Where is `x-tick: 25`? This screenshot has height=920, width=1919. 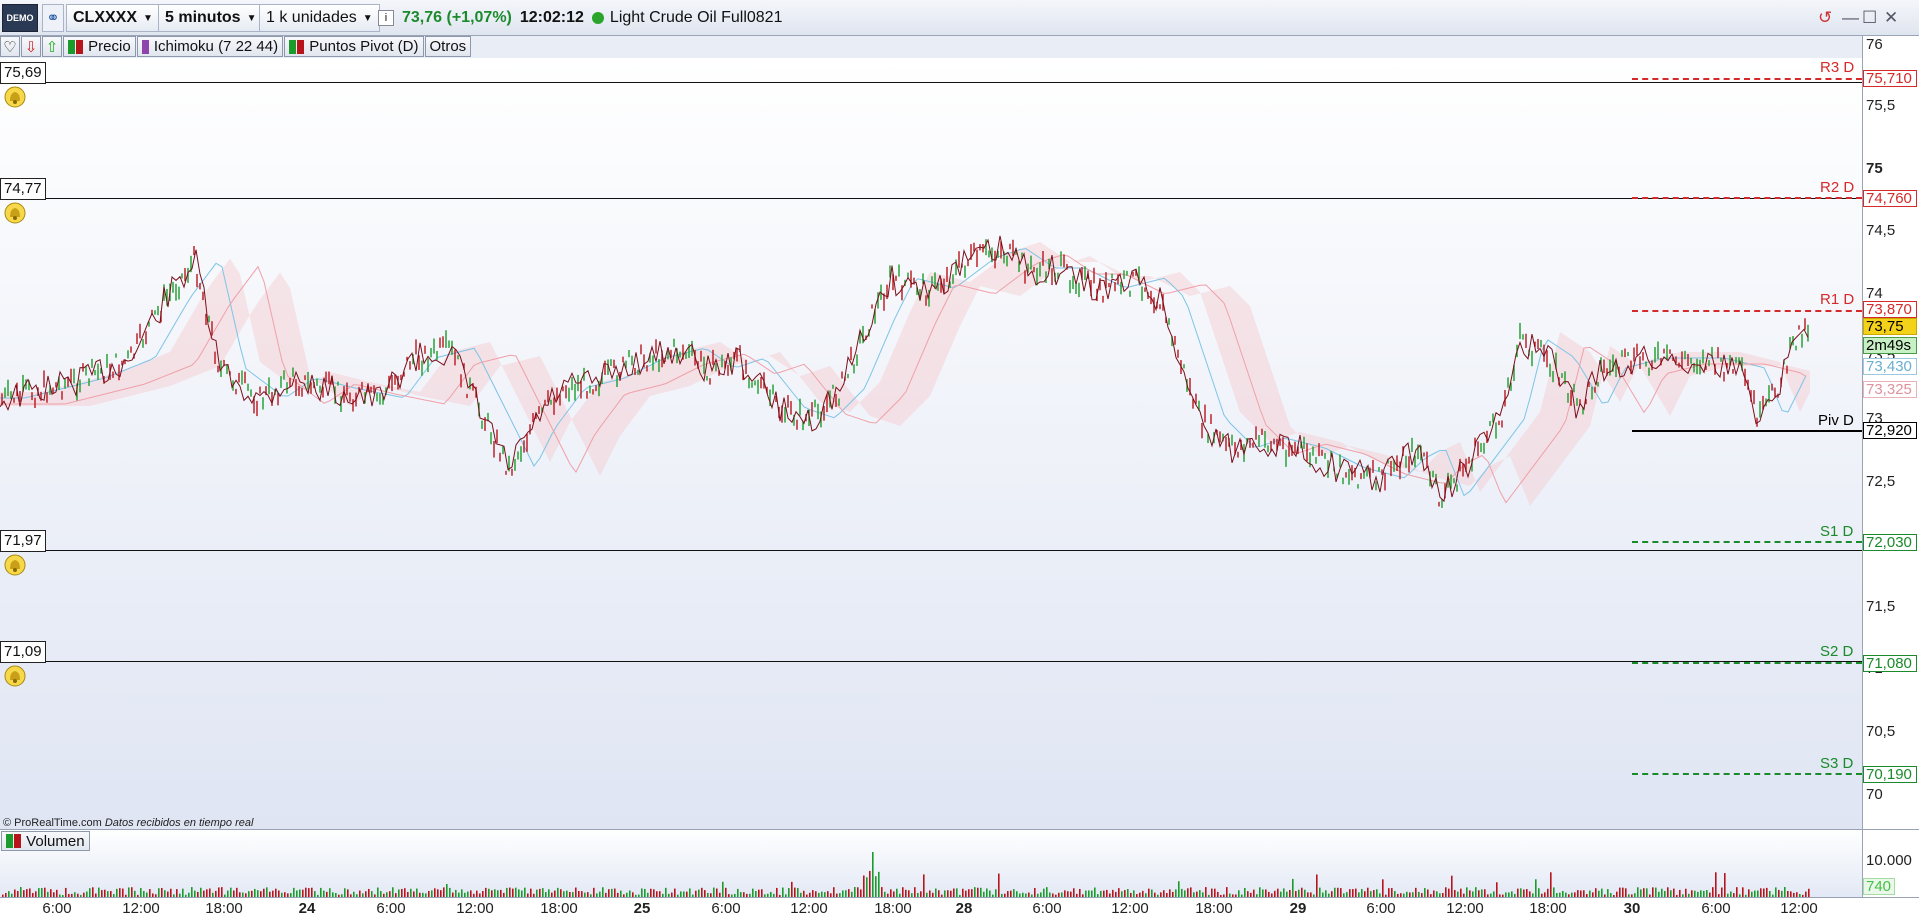 x-tick: 25 is located at coordinates (642, 908).